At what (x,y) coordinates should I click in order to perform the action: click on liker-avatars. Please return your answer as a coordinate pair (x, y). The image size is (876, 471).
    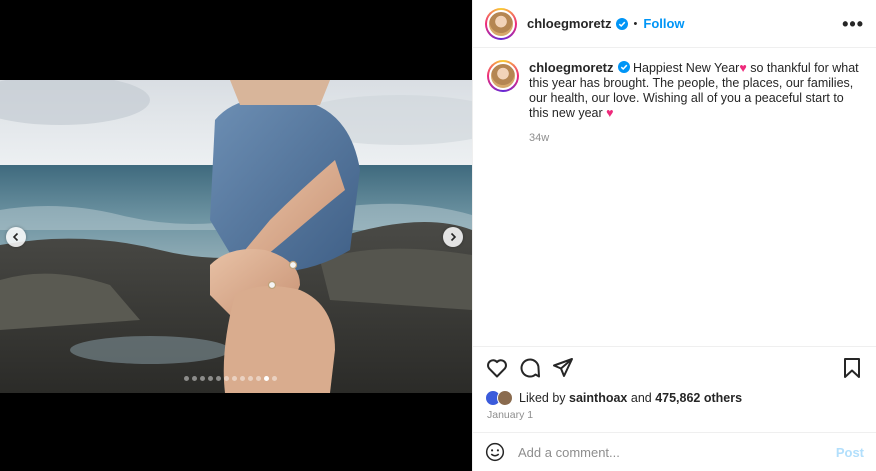
    Looking at the image, I should click on (500, 398).